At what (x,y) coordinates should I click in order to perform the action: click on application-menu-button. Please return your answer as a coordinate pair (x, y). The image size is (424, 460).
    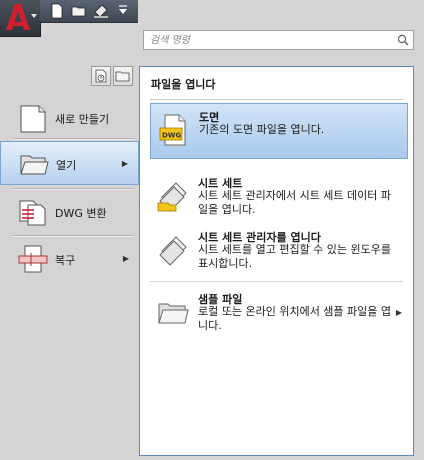
    Looking at the image, I should click on (20, 18).